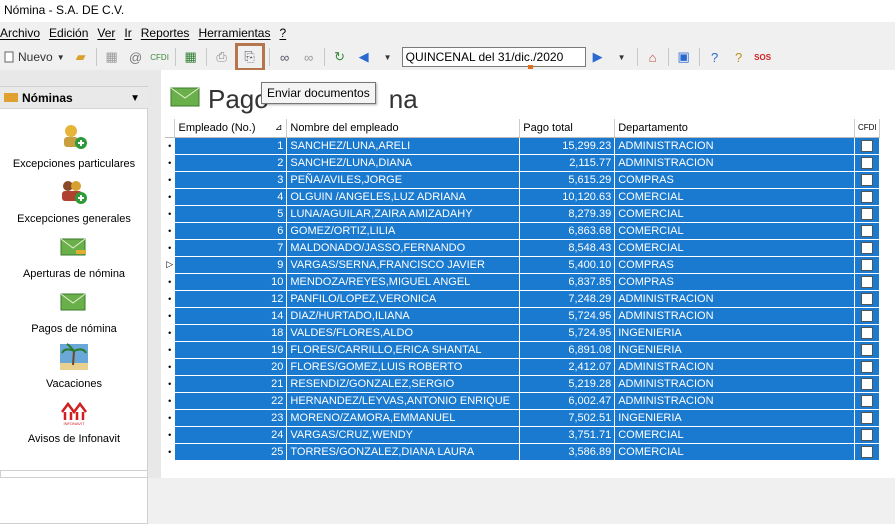  Describe the element at coordinates (74, 311) in the screenshot. I see `sidebar-item-pagos: Pagos de nómina` at that location.